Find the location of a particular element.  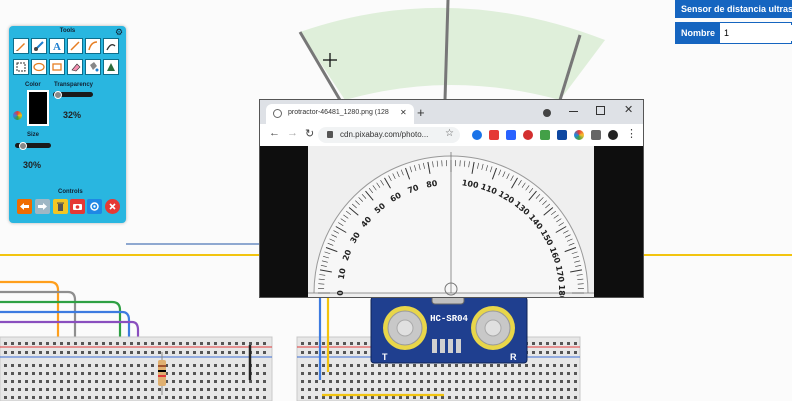

size-slider is located at coordinates (33, 146).